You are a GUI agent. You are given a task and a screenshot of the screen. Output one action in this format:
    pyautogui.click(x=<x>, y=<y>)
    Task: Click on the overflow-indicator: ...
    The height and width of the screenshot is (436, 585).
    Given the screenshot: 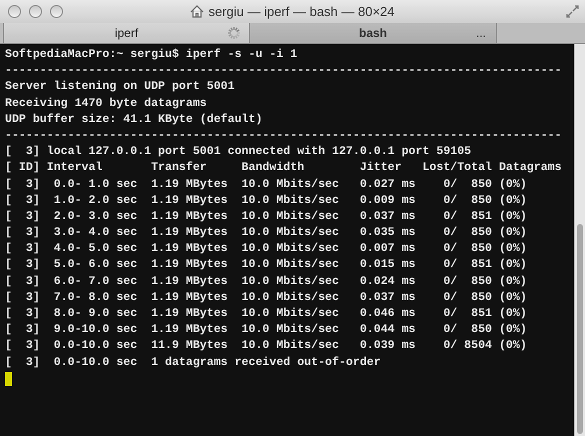 What is the action you would take?
    pyautogui.click(x=481, y=33)
    